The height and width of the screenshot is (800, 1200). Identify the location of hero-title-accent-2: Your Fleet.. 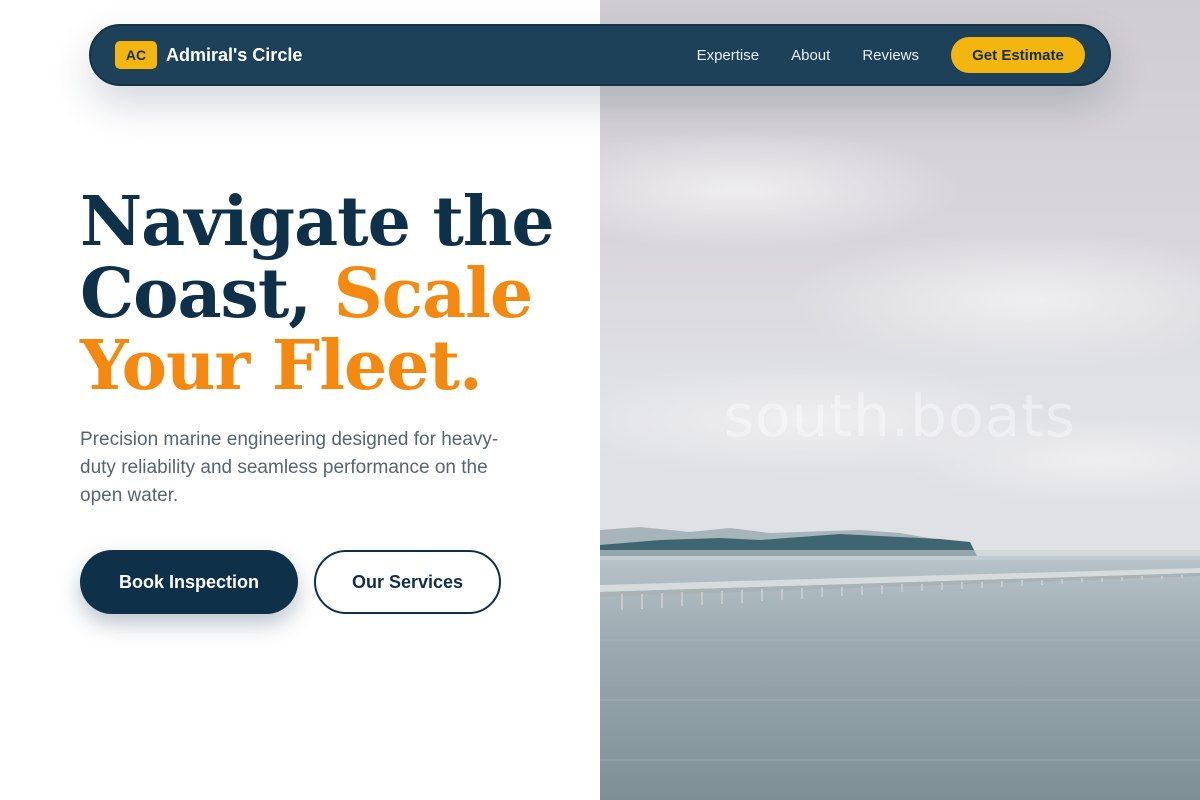
(281, 366).